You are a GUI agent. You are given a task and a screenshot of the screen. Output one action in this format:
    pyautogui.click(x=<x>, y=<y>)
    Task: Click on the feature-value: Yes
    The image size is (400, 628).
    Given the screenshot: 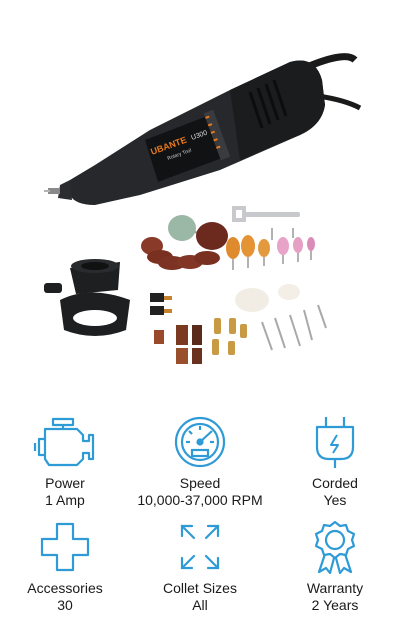 What is the action you would take?
    pyautogui.click(x=335, y=500)
    